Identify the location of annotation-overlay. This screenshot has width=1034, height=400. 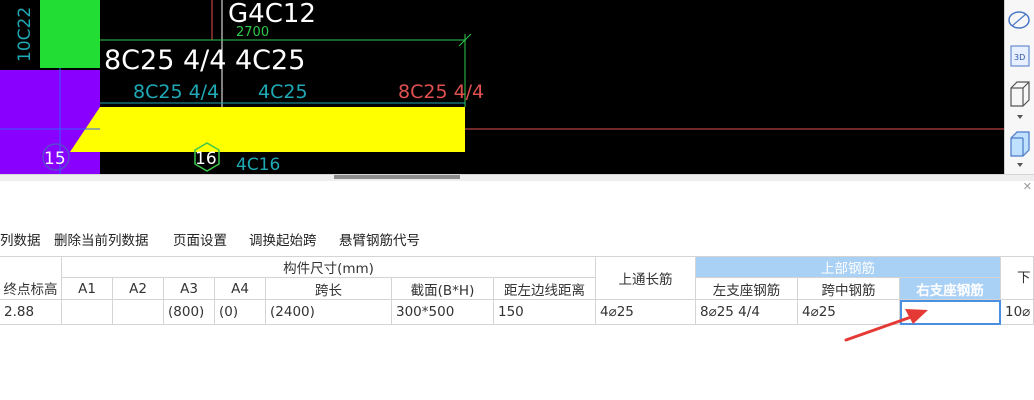
(886, 325).